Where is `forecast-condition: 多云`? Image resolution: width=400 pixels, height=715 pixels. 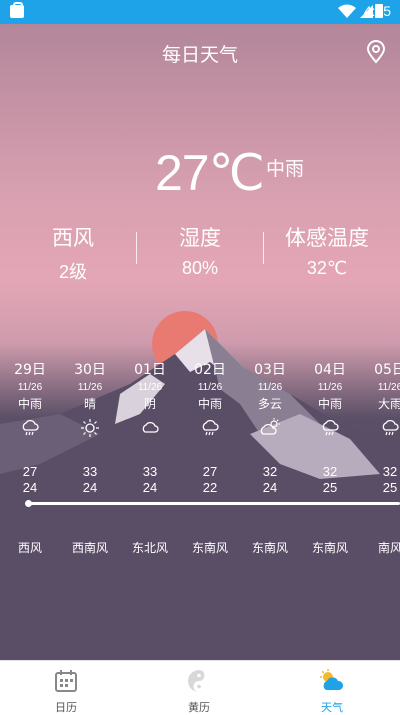
forecast-condition: 多云 is located at coordinates (269, 404).